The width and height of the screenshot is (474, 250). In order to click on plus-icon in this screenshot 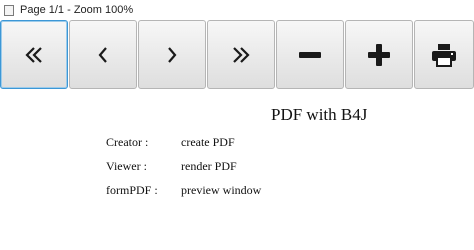, I will do `click(379, 54)`.